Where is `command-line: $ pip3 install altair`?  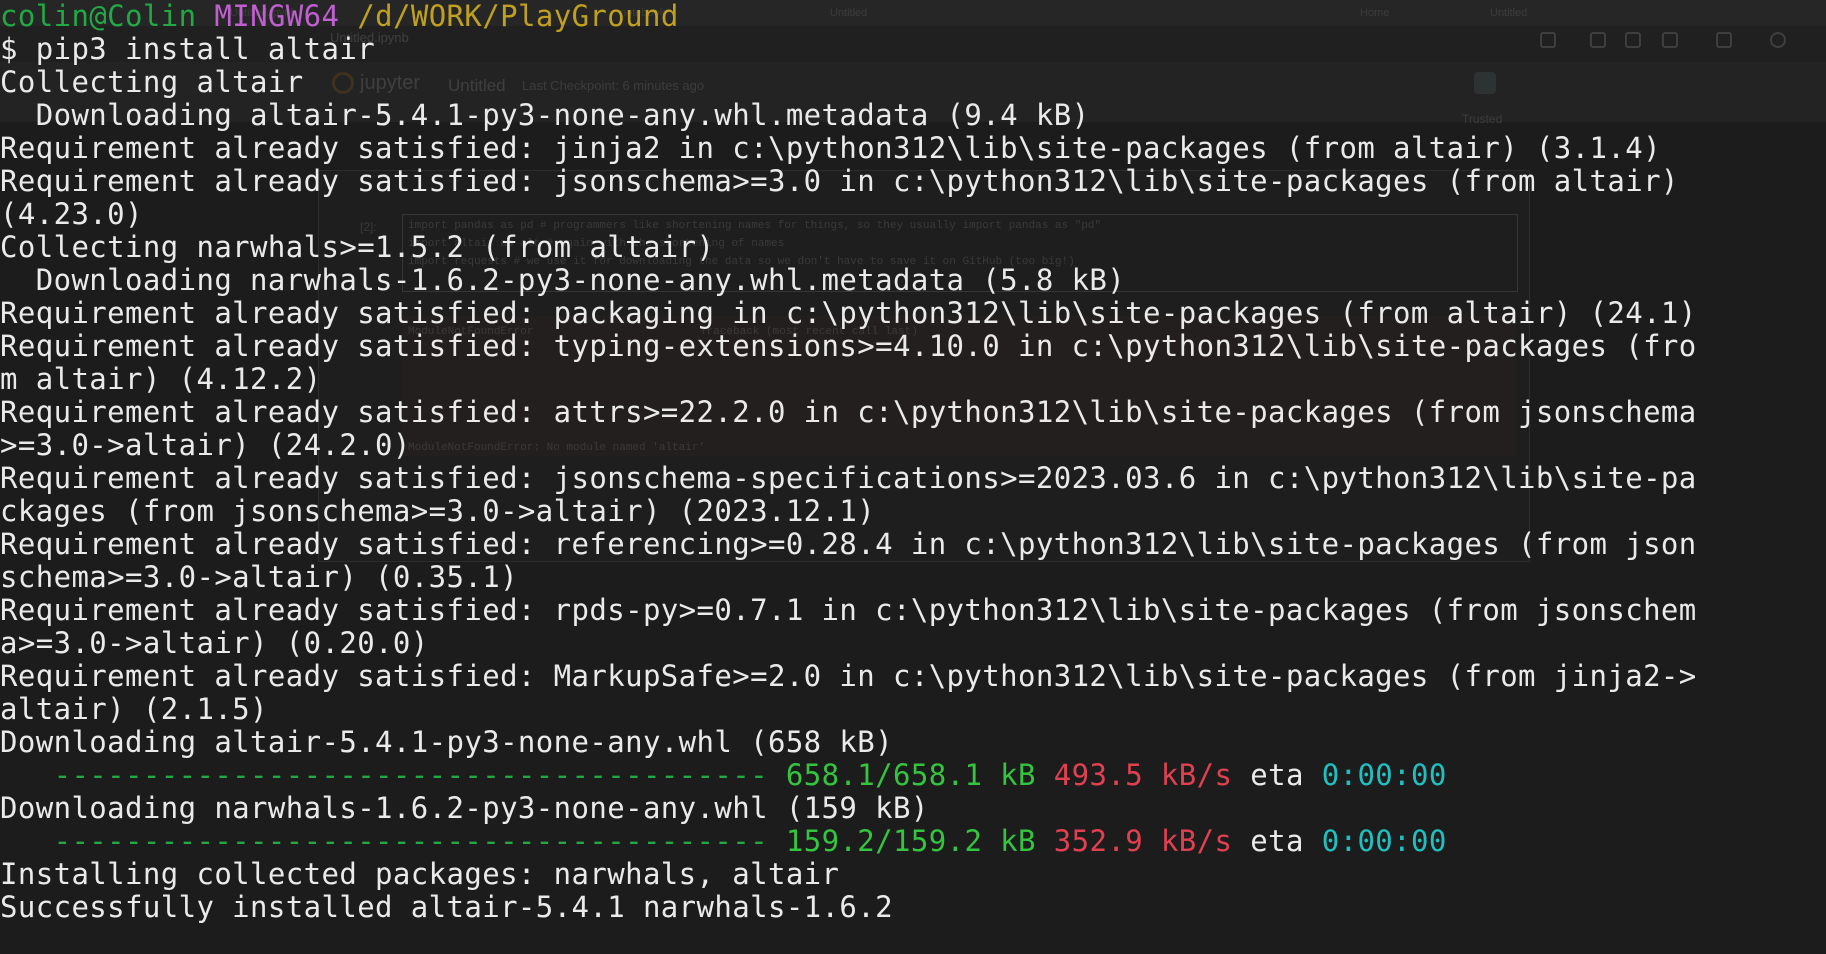 command-line: $ pip3 install altair is located at coordinates (188, 49).